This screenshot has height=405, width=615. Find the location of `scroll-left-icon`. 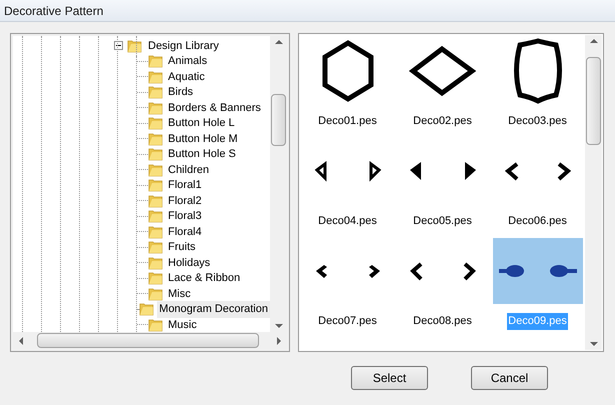

scroll-left-icon is located at coordinates (21, 340).